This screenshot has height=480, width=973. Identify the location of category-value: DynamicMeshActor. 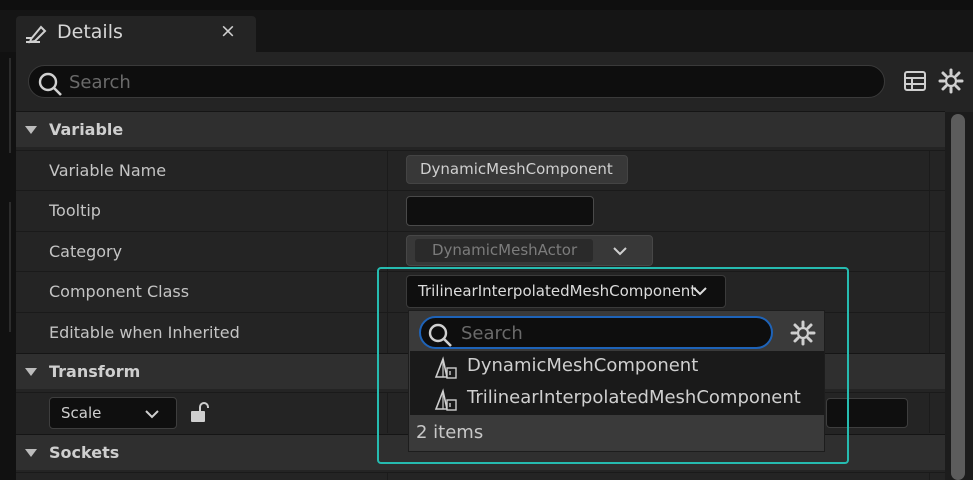
(505, 250).